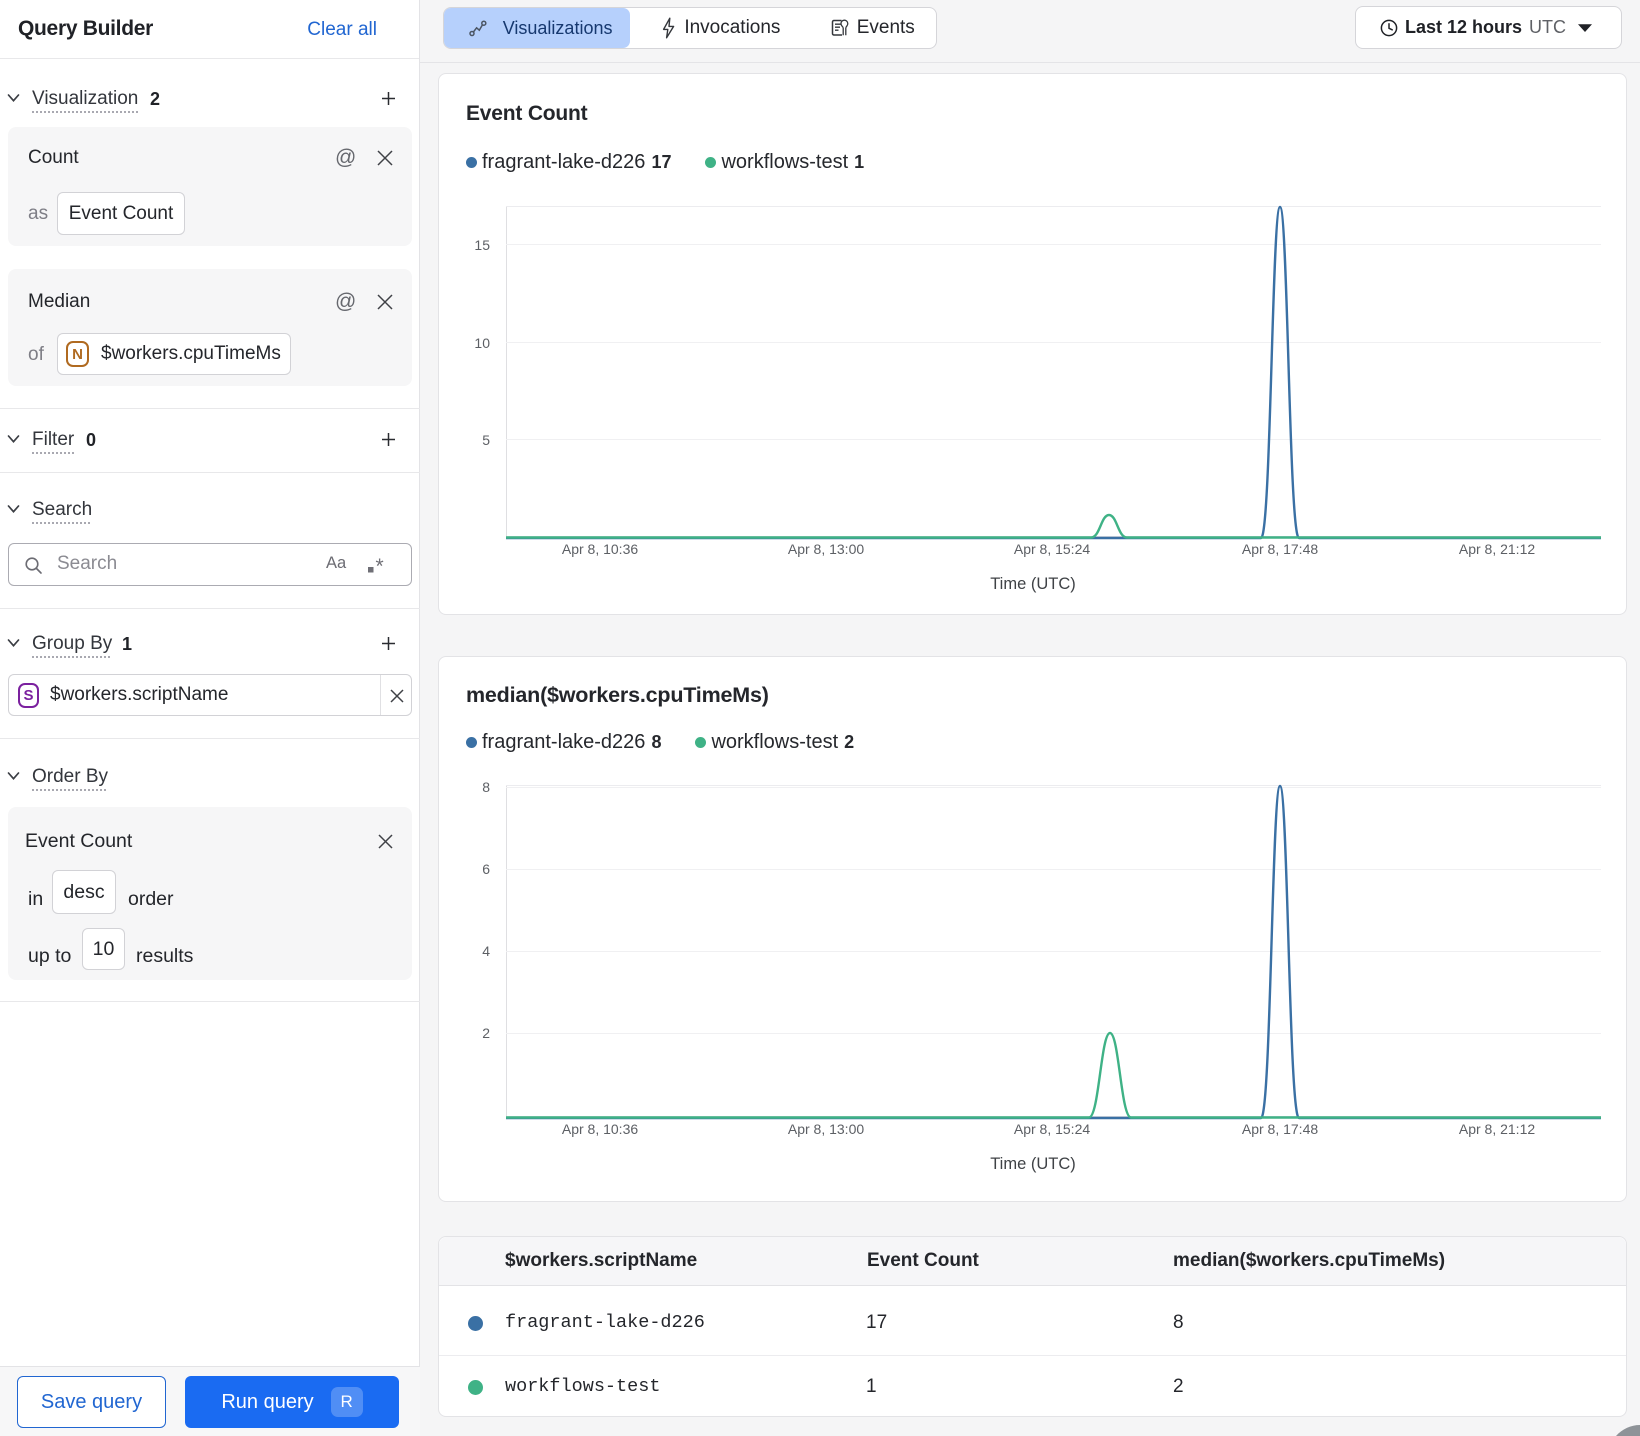  What do you see at coordinates (486, 951) in the screenshot?
I see `svg-text: 4` at bounding box center [486, 951].